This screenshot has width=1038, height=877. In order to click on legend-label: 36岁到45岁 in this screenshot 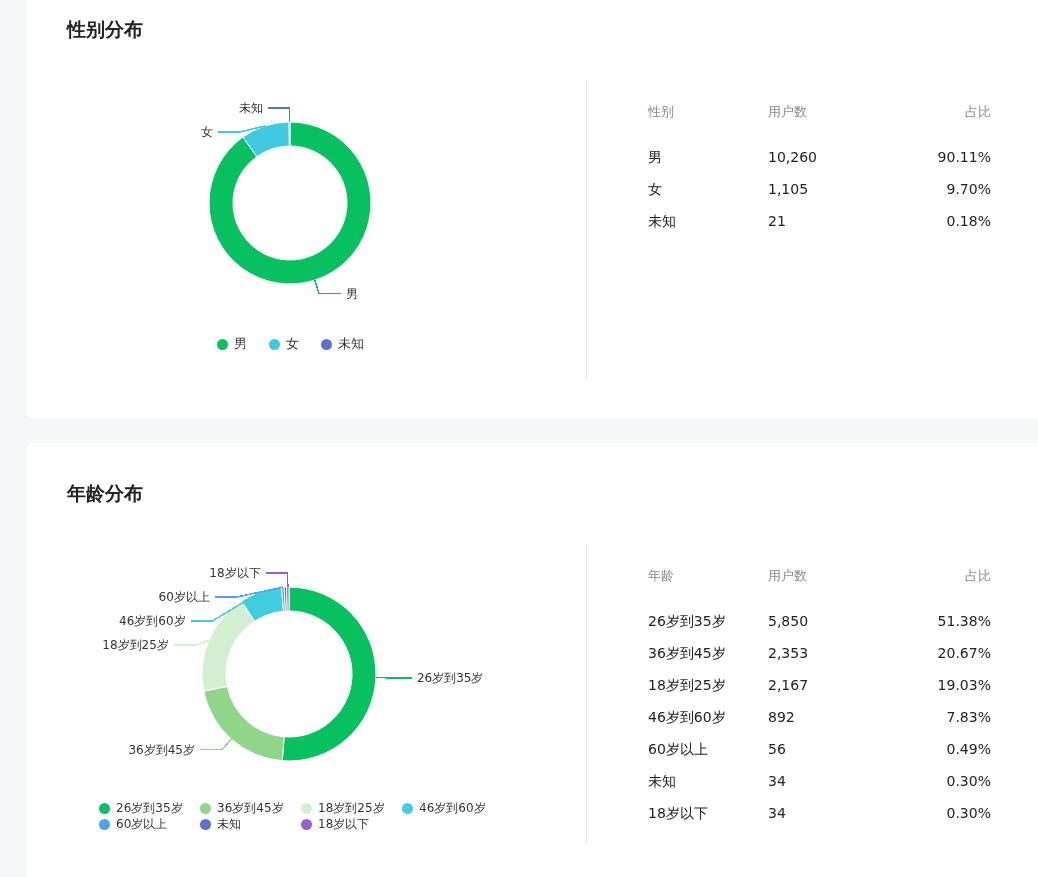, I will do `click(250, 808)`.